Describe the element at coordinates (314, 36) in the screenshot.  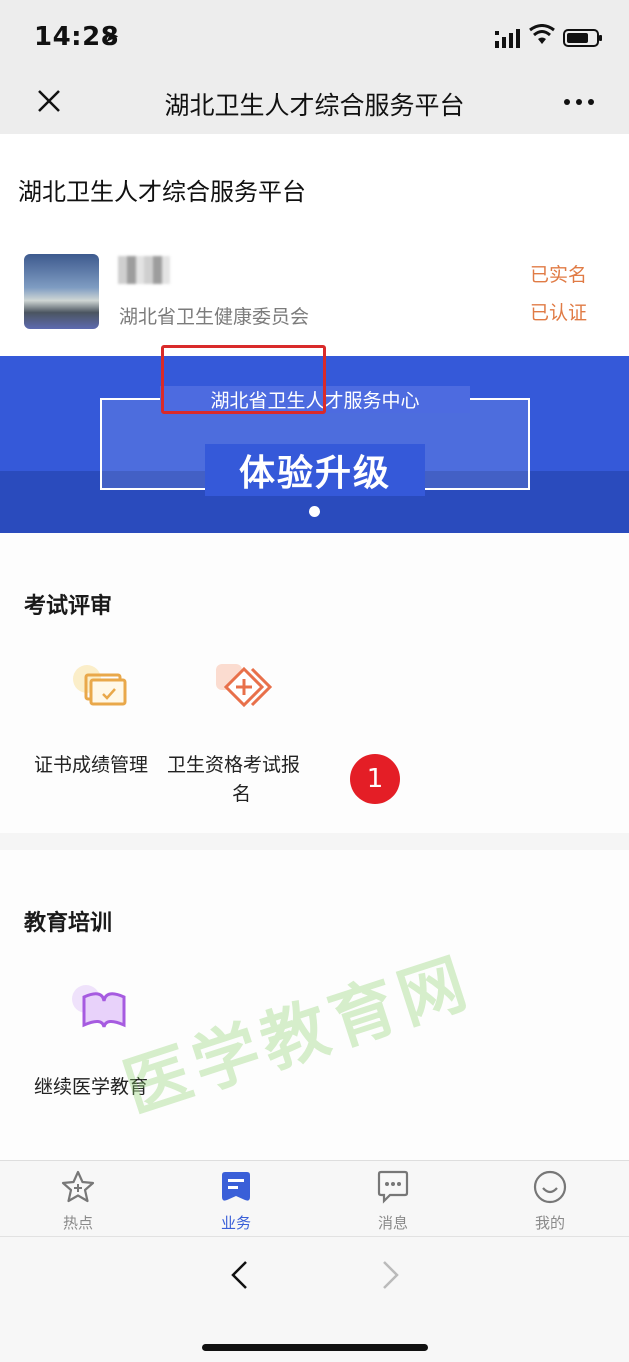
I see `status-bar: 14:28 ➤` at that location.